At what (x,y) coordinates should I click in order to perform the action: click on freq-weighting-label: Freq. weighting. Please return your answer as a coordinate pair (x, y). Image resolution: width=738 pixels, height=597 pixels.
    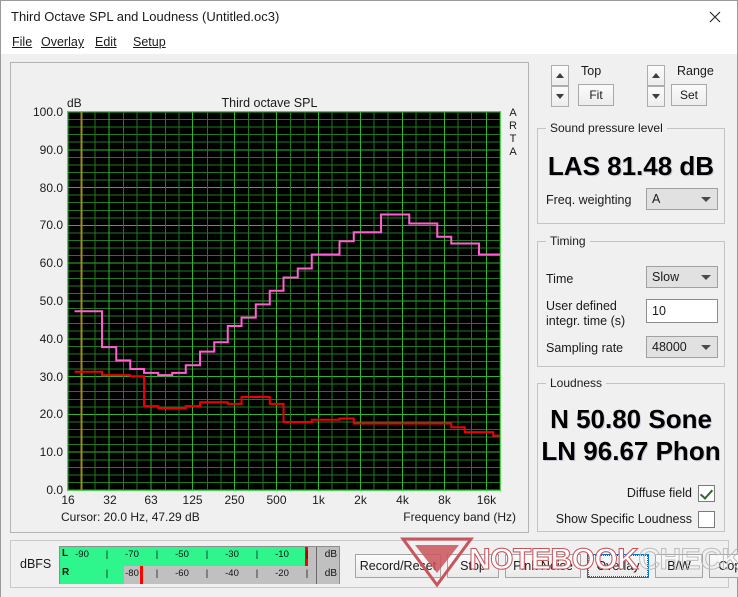
    Looking at the image, I should click on (589, 200).